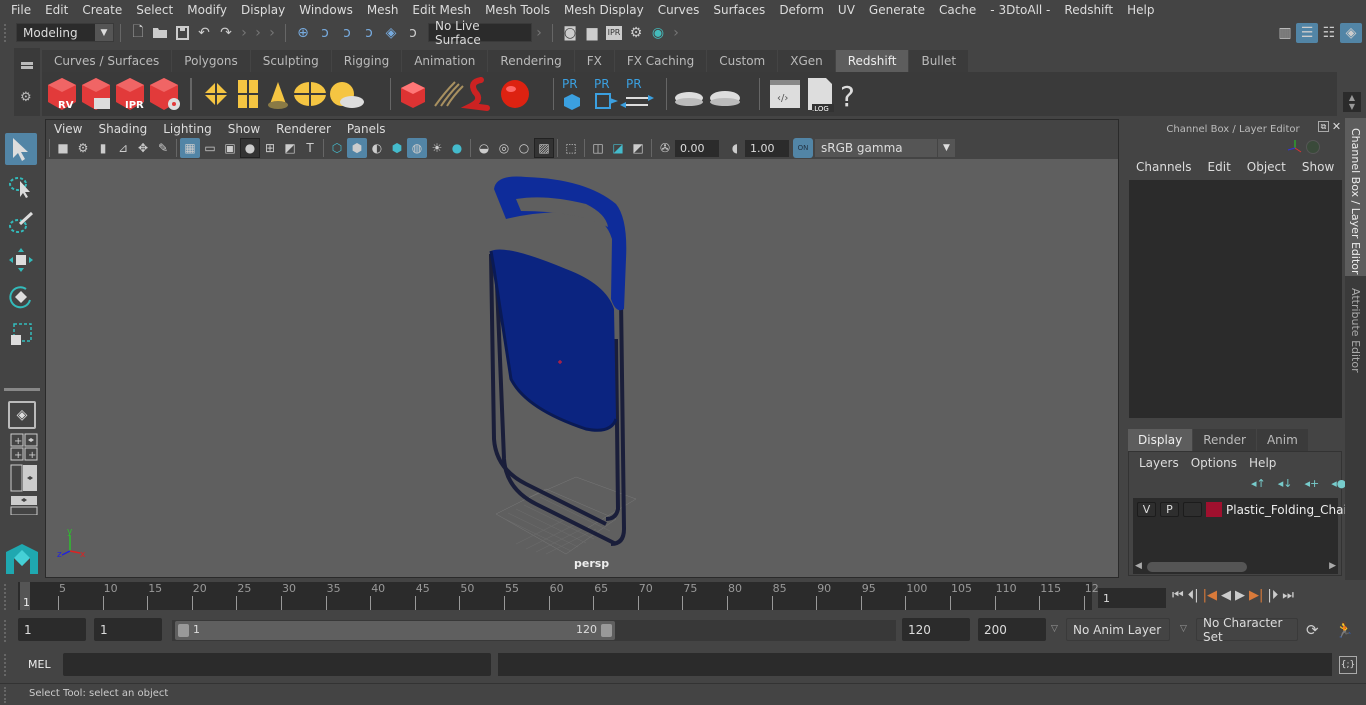 The width and height of the screenshot is (1366, 705). What do you see at coordinates (1214, 463) in the screenshot?
I see `le-menu-options: Options` at bounding box center [1214, 463].